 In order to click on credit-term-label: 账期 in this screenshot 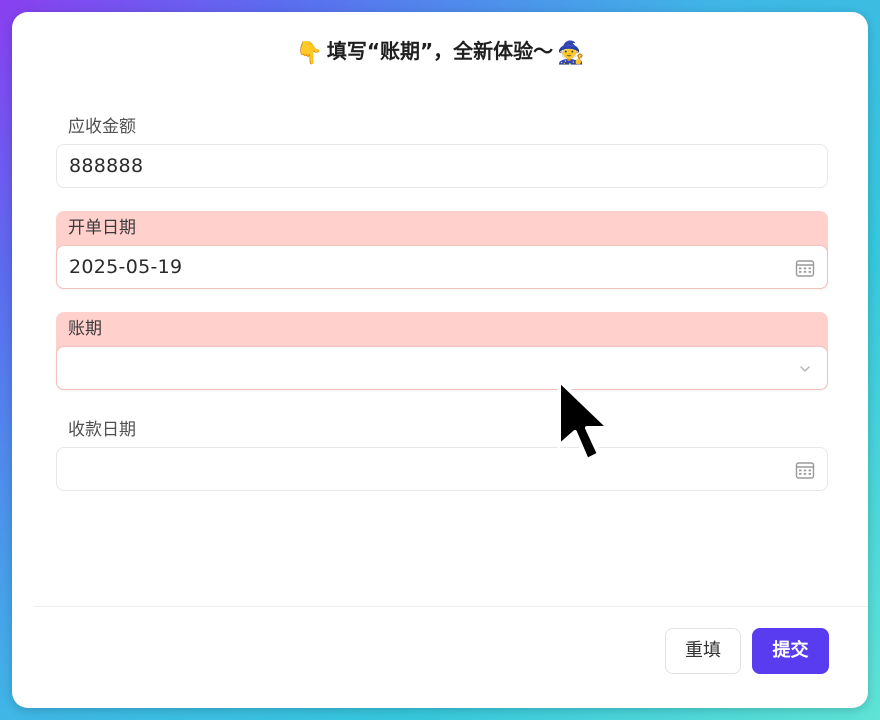, I will do `click(85, 329)`.